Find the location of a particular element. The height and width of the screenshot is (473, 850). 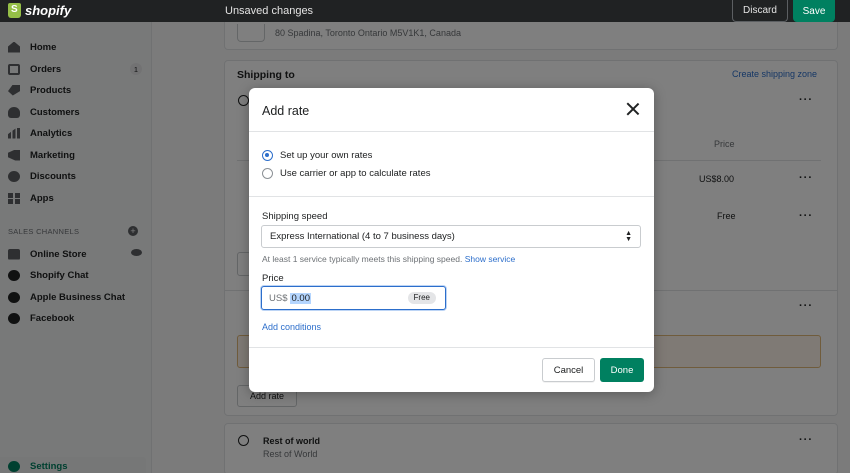

cancel-button: Cancel is located at coordinates (568, 370).